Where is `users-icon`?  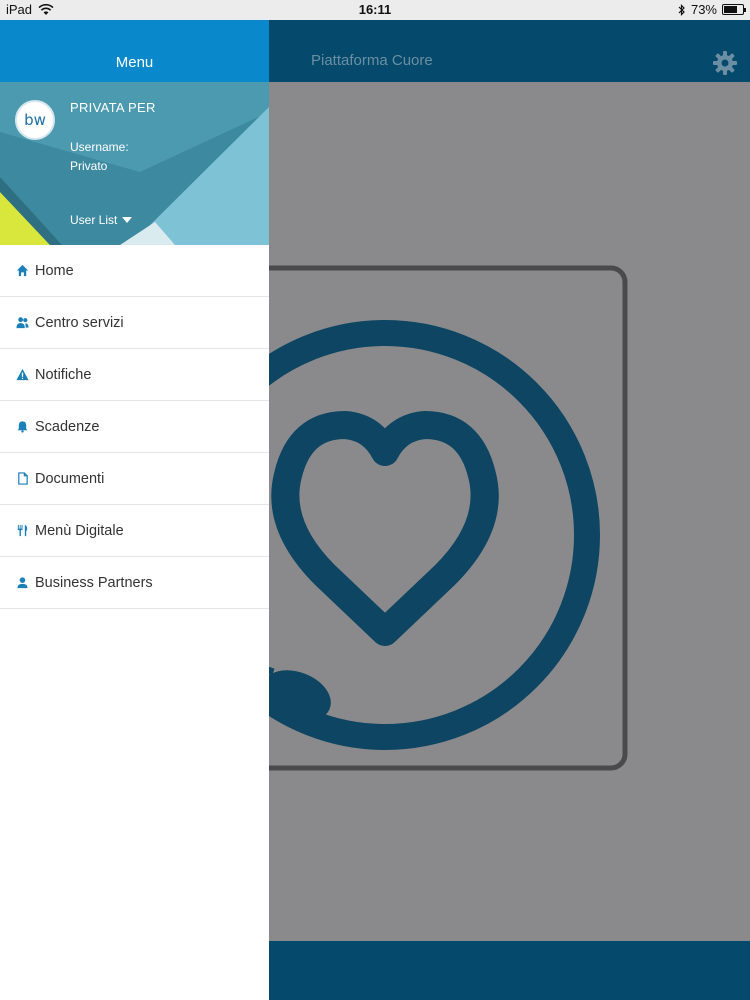 users-icon is located at coordinates (22, 323).